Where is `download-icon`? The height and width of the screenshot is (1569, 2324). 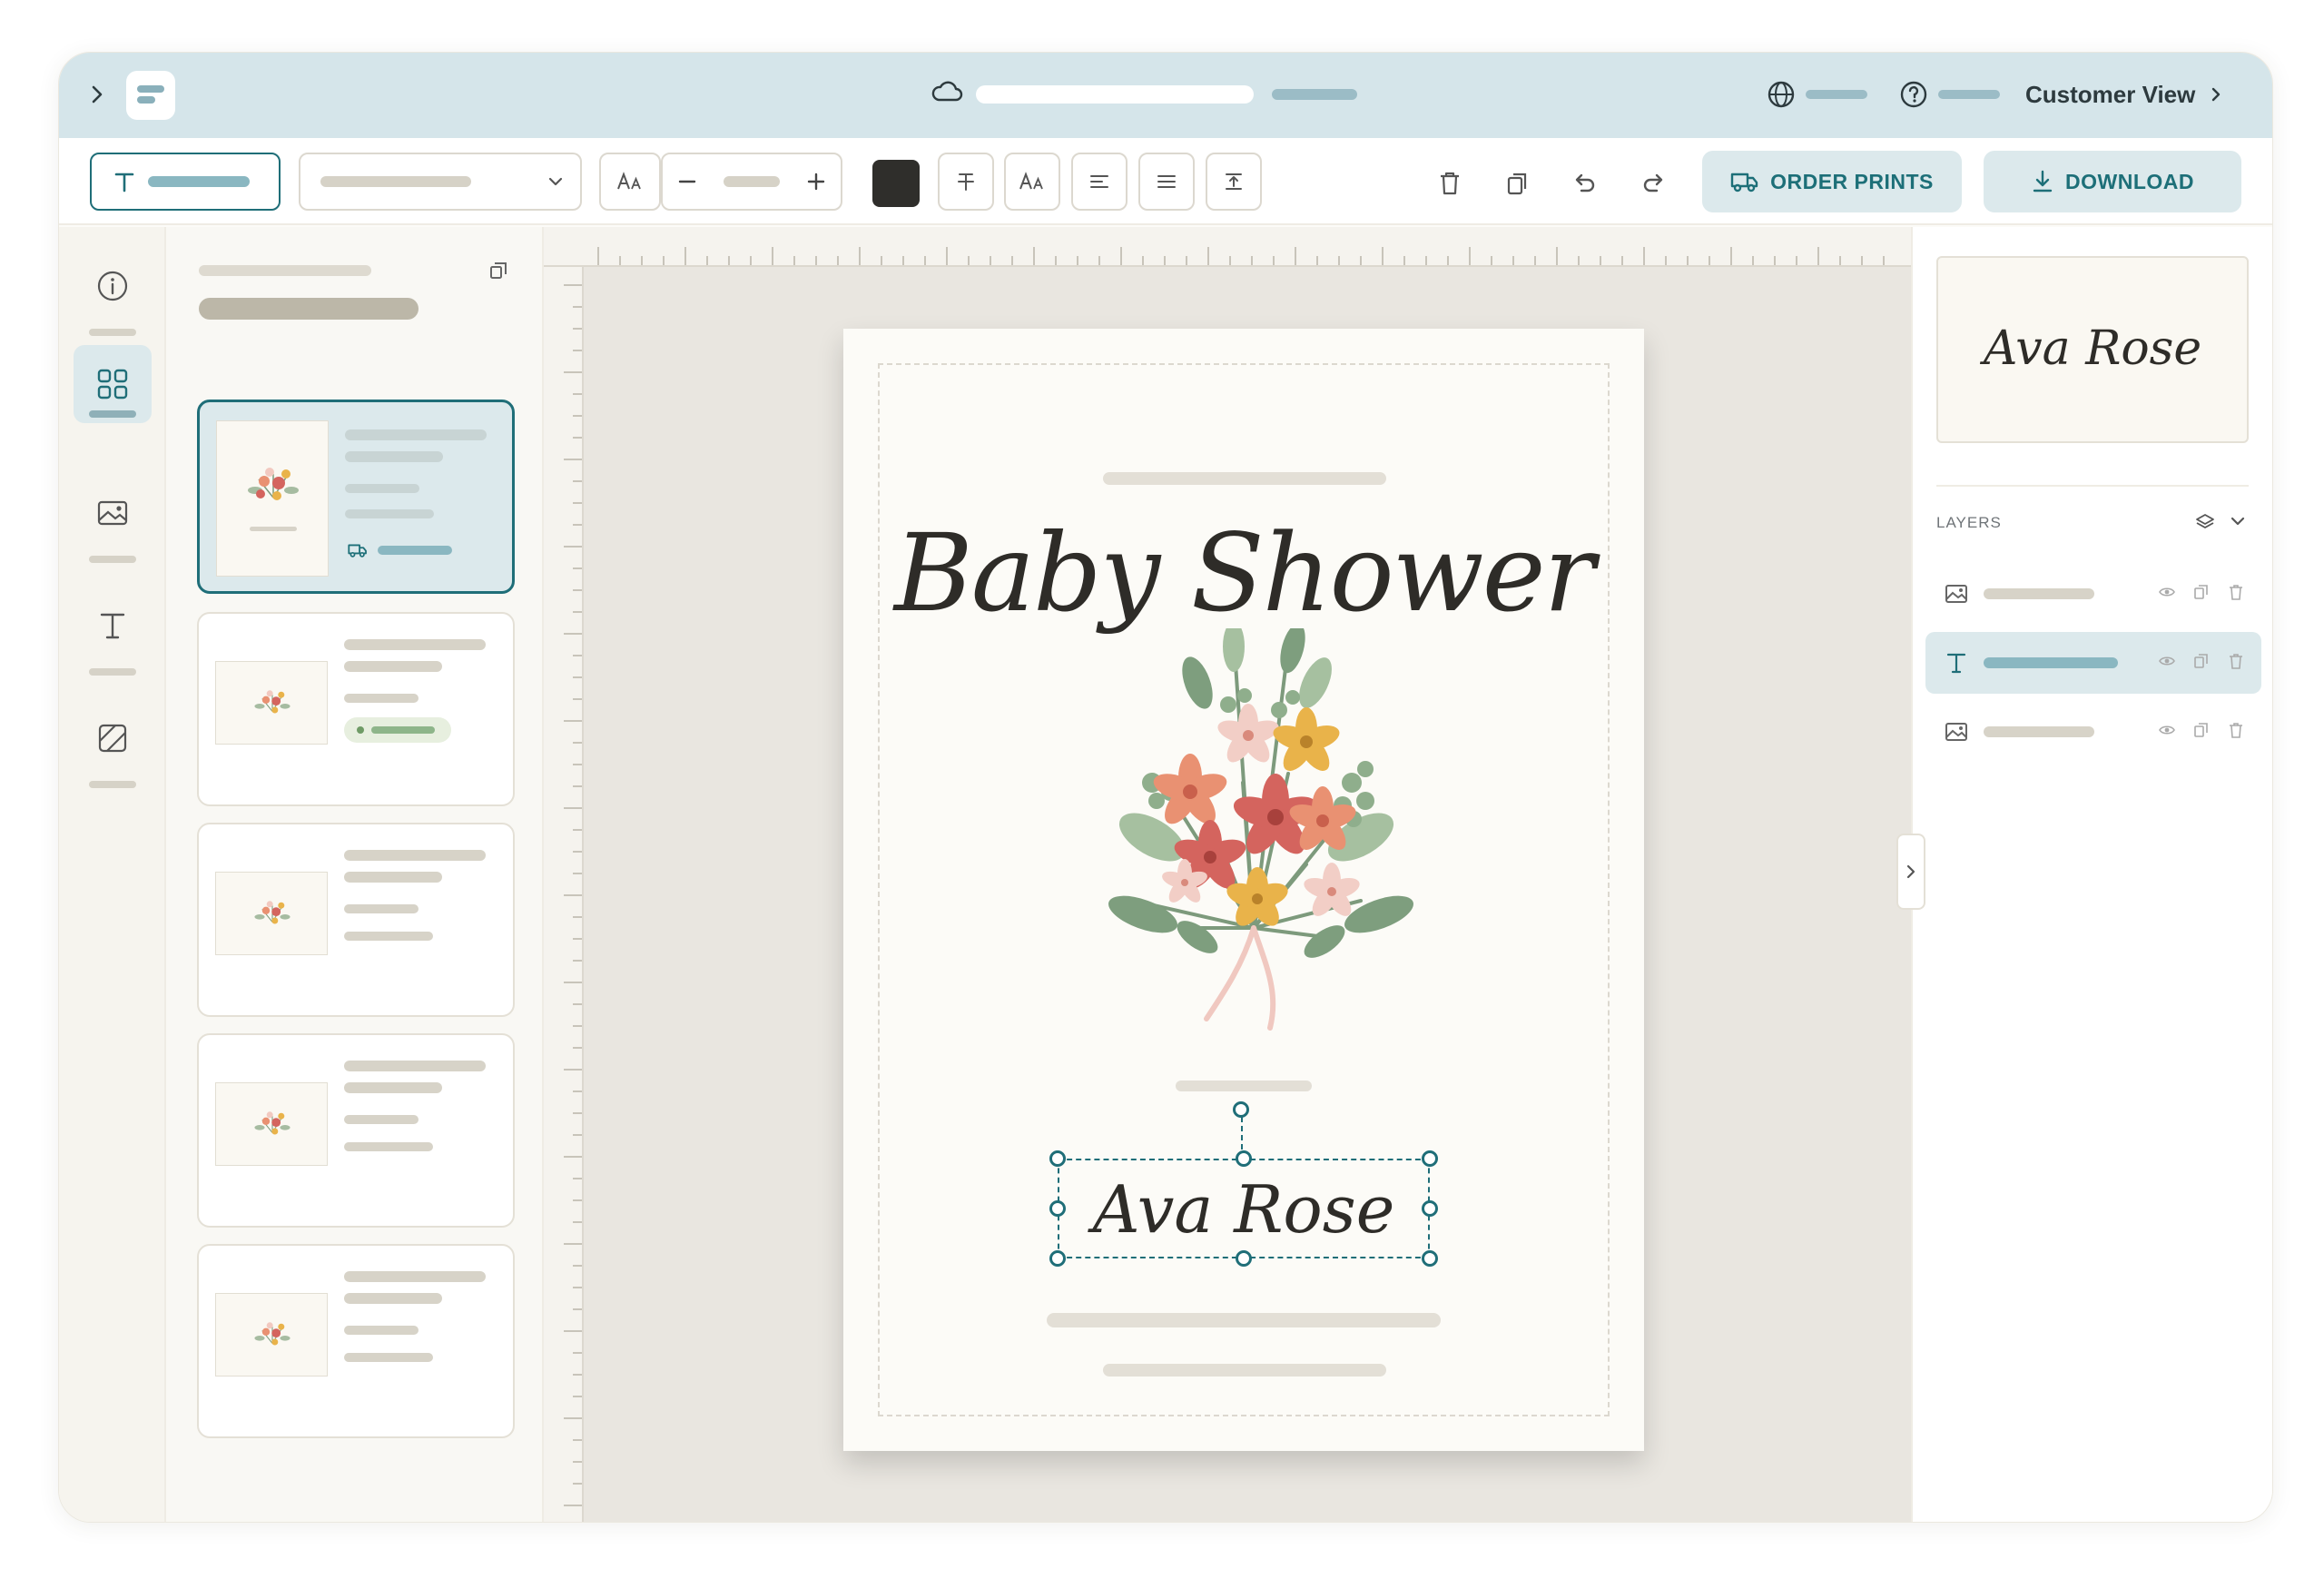
download-icon is located at coordinates (2043, 181).